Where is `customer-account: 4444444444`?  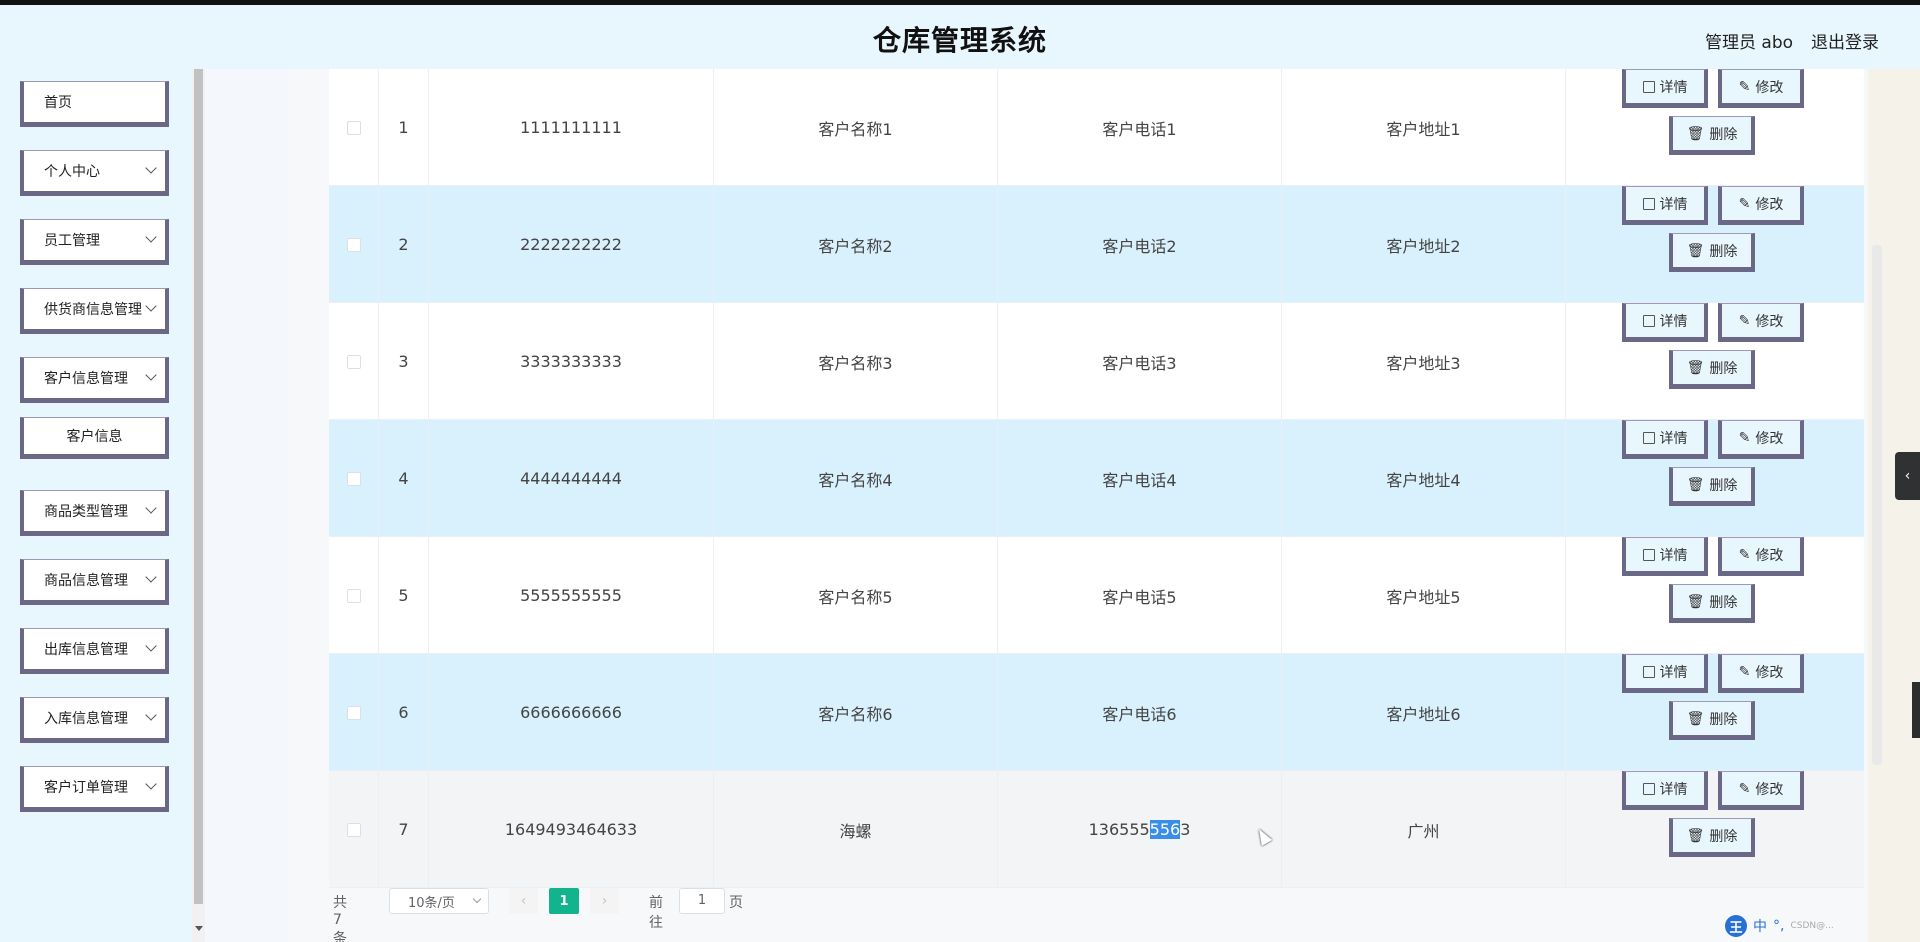
customer-account: 4444444444 is located at coordinates (571, 478).